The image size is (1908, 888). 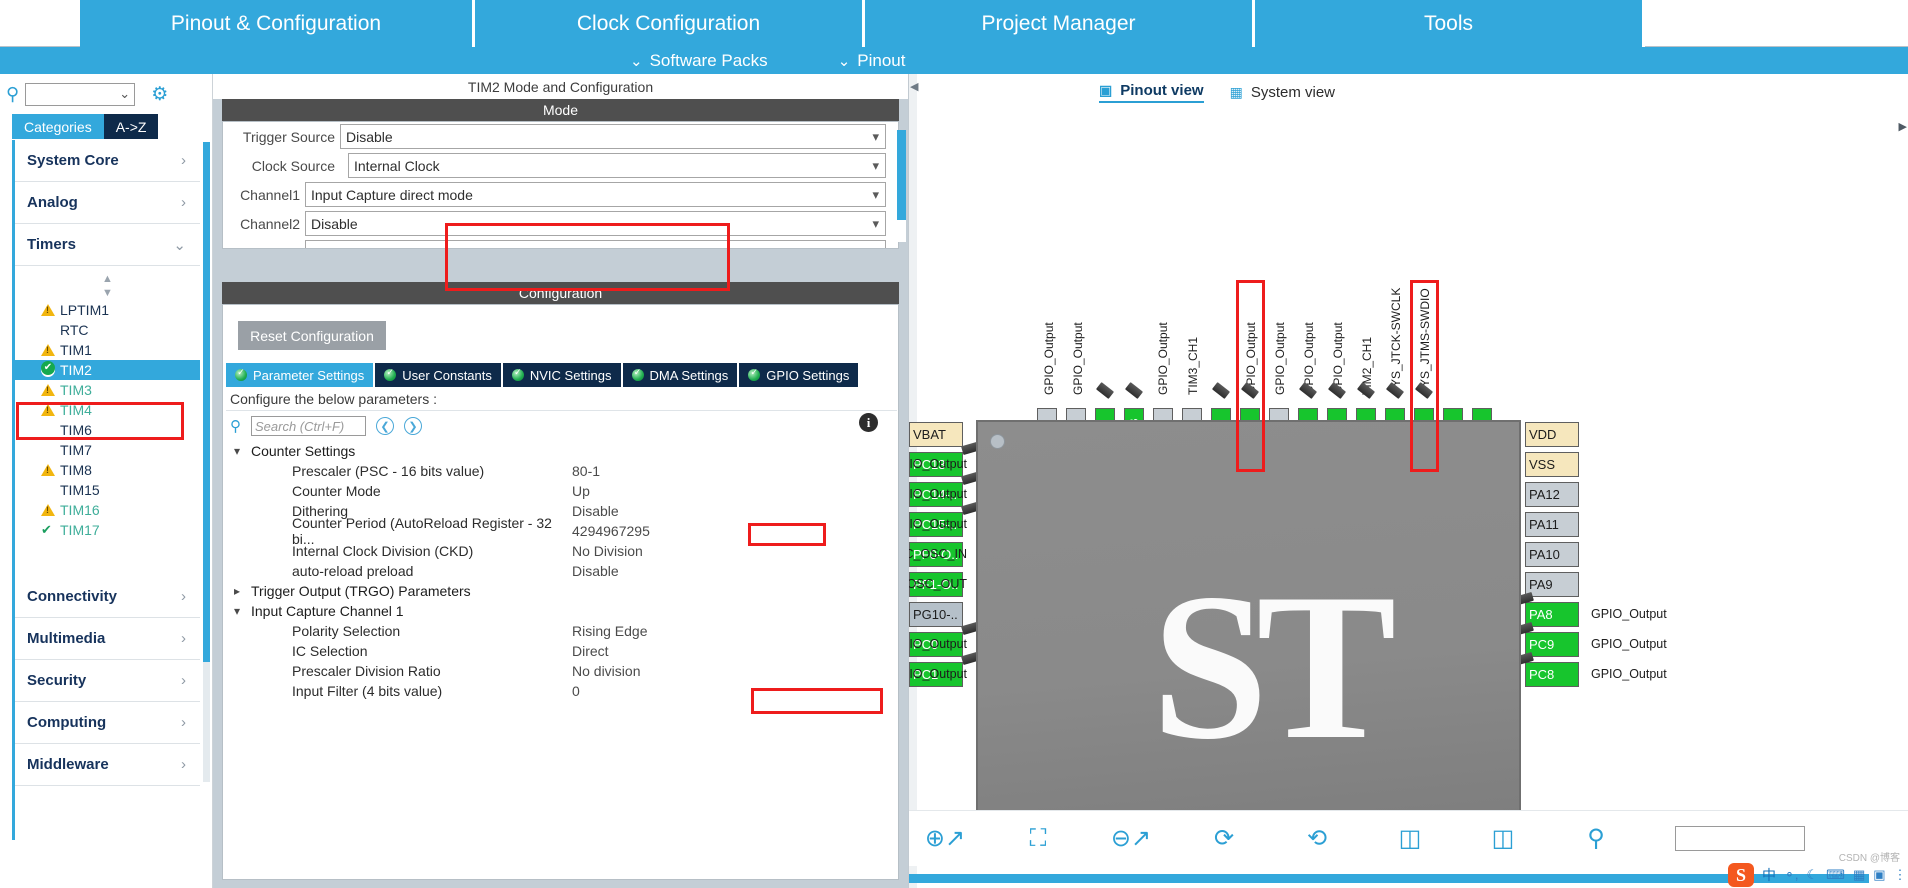 What do you see at coordinates (595, 244) in the screenshot?
I see `channel3-select: Disable ▾` at bounding box center [595, 244].